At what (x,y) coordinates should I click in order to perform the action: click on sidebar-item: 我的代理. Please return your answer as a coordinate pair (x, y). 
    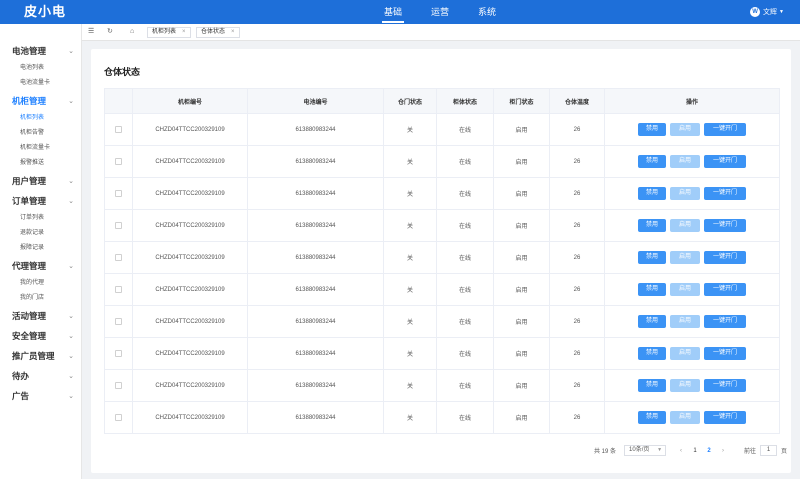
    Looking at the image, I should click on (40, 286).